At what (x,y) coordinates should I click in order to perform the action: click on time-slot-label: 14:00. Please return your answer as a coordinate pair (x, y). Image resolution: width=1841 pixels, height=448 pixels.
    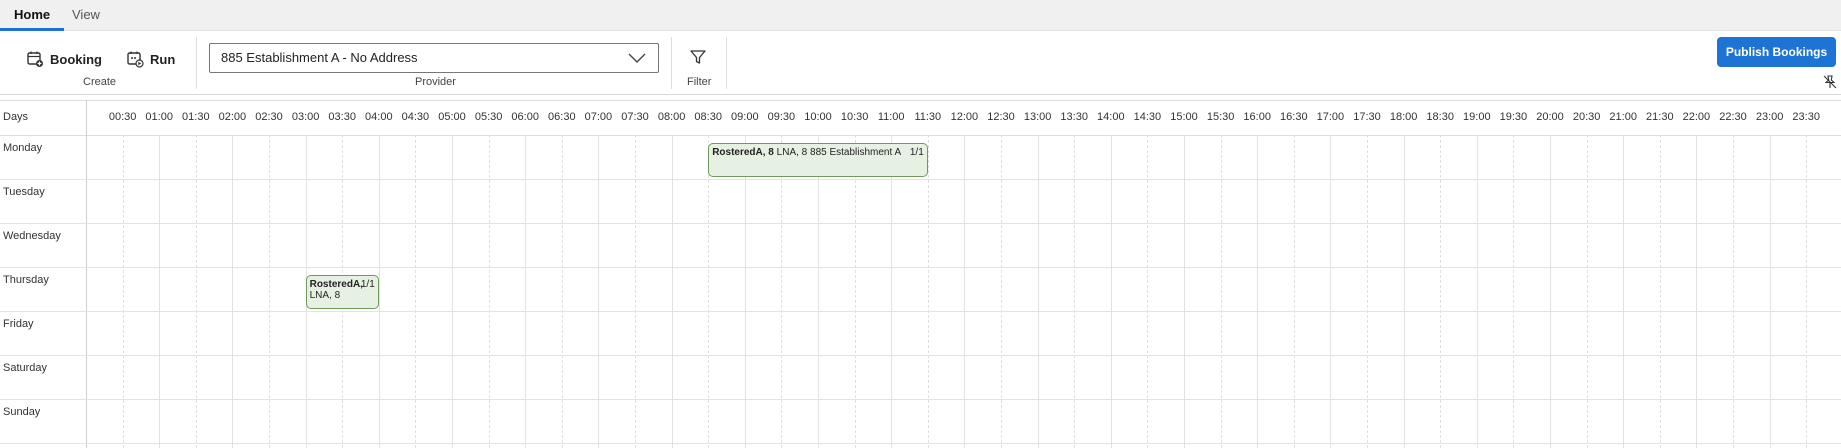
    Looking at the image, I should click on (1111, 117).